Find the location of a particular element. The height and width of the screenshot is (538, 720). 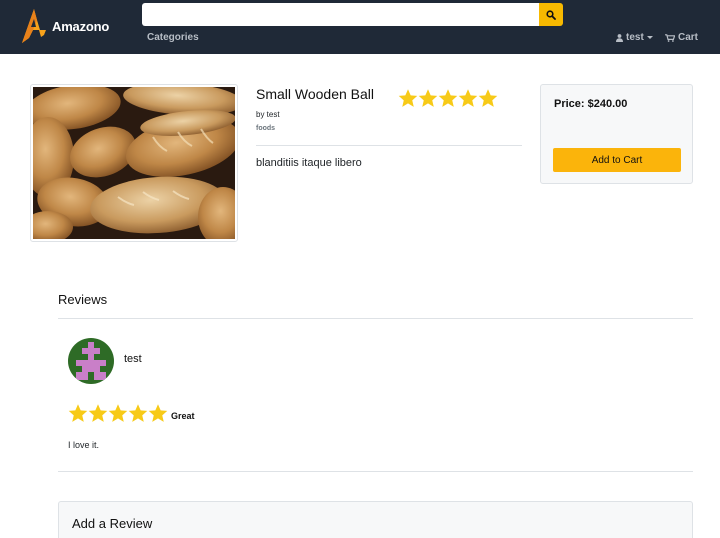

bread-loaves-photo is located at coordinates (134, 163).